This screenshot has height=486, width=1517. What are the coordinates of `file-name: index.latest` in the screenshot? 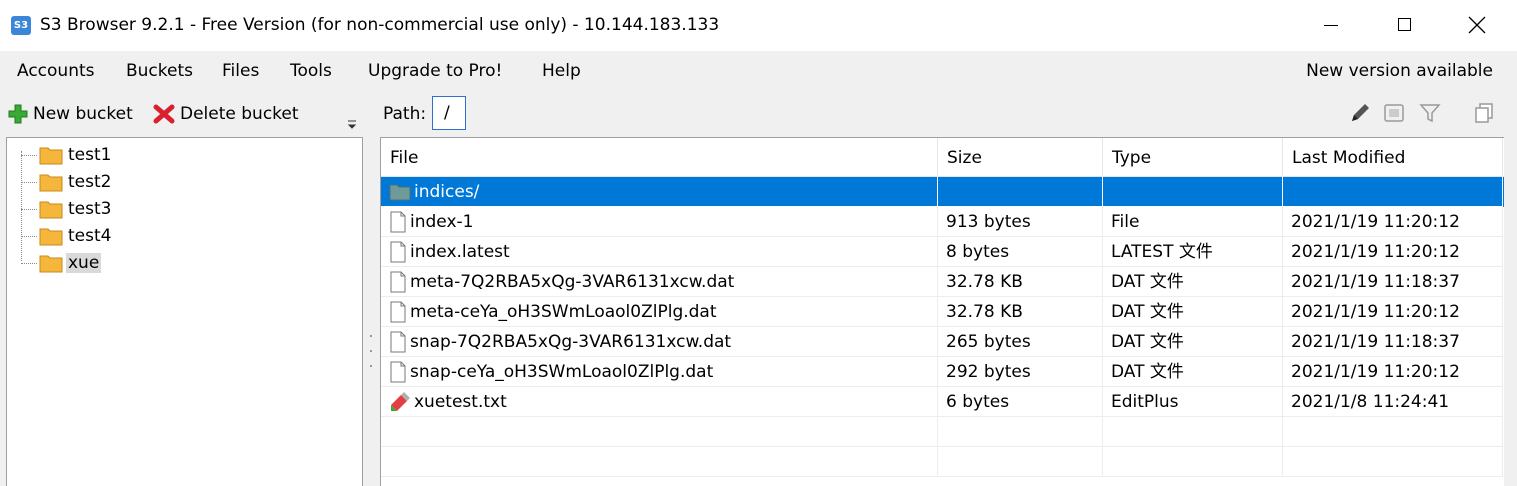 It's located at (460, 251).